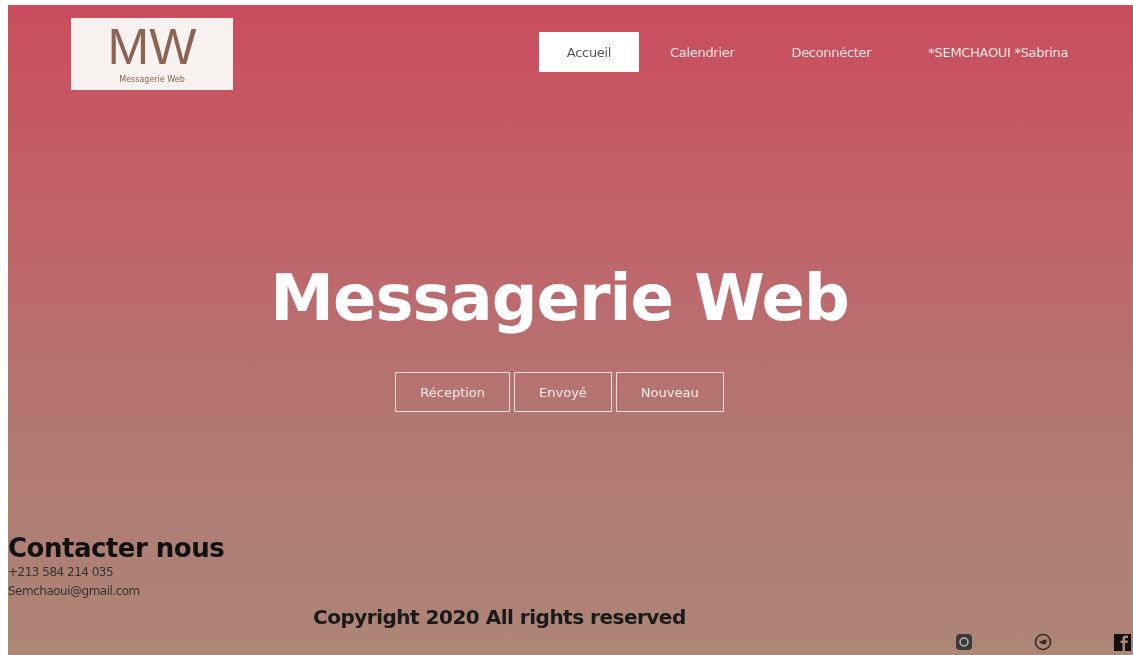 Image resolution: width=1133 pixels, height=655 pixels. Describe the element at coordinates (453, 392) in the screenshot. I see `mailbox-button: Réception` at that location.